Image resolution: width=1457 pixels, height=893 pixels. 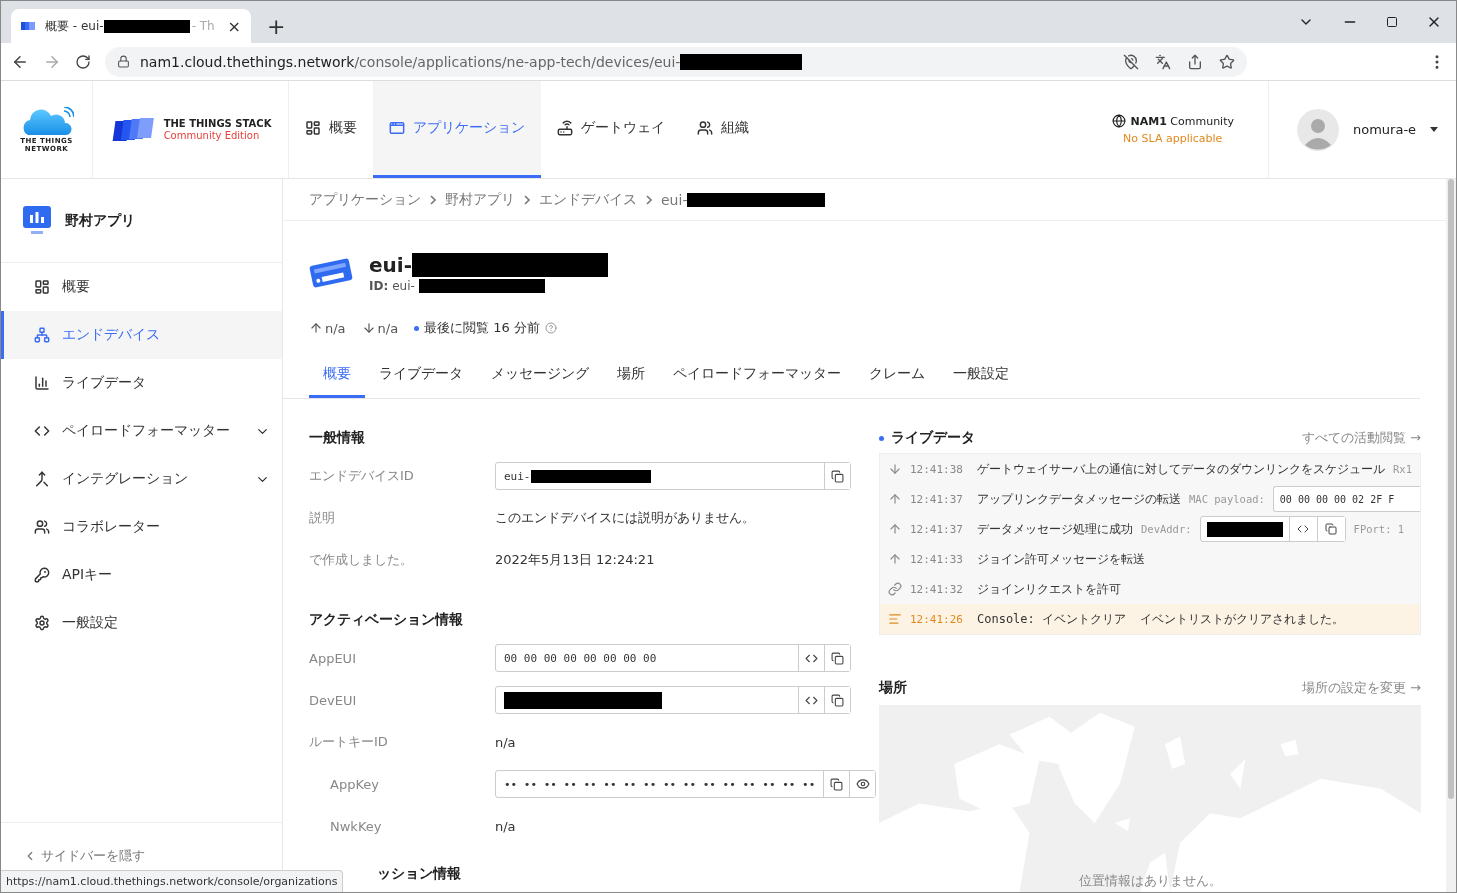 I want to click on breadcrumb-link: エンドデバイス, so click(x=588, y=199).